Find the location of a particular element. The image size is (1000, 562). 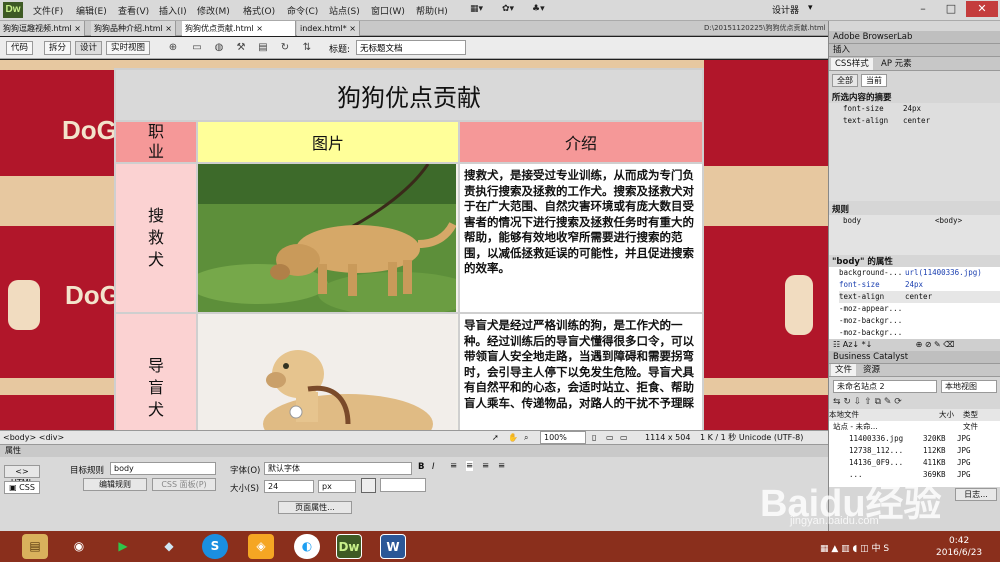

word-icon: W is located at coordinates (393, 546).